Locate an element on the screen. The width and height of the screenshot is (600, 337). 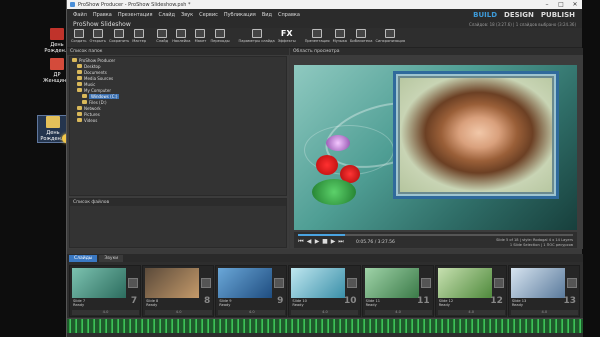
menu-publish: Публикация is located at coordinates (240, 15).